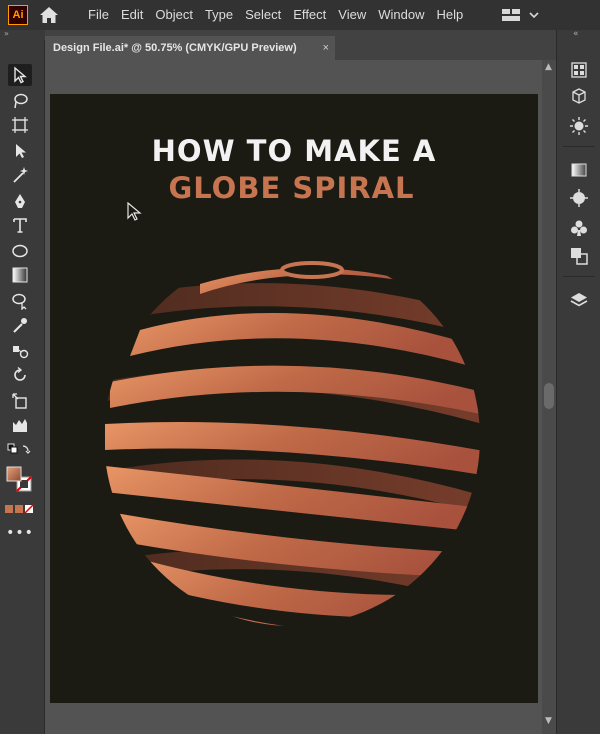 This screenshot has height=734, width=600. I want to click on app-logo: Ai, so click(18, 15).